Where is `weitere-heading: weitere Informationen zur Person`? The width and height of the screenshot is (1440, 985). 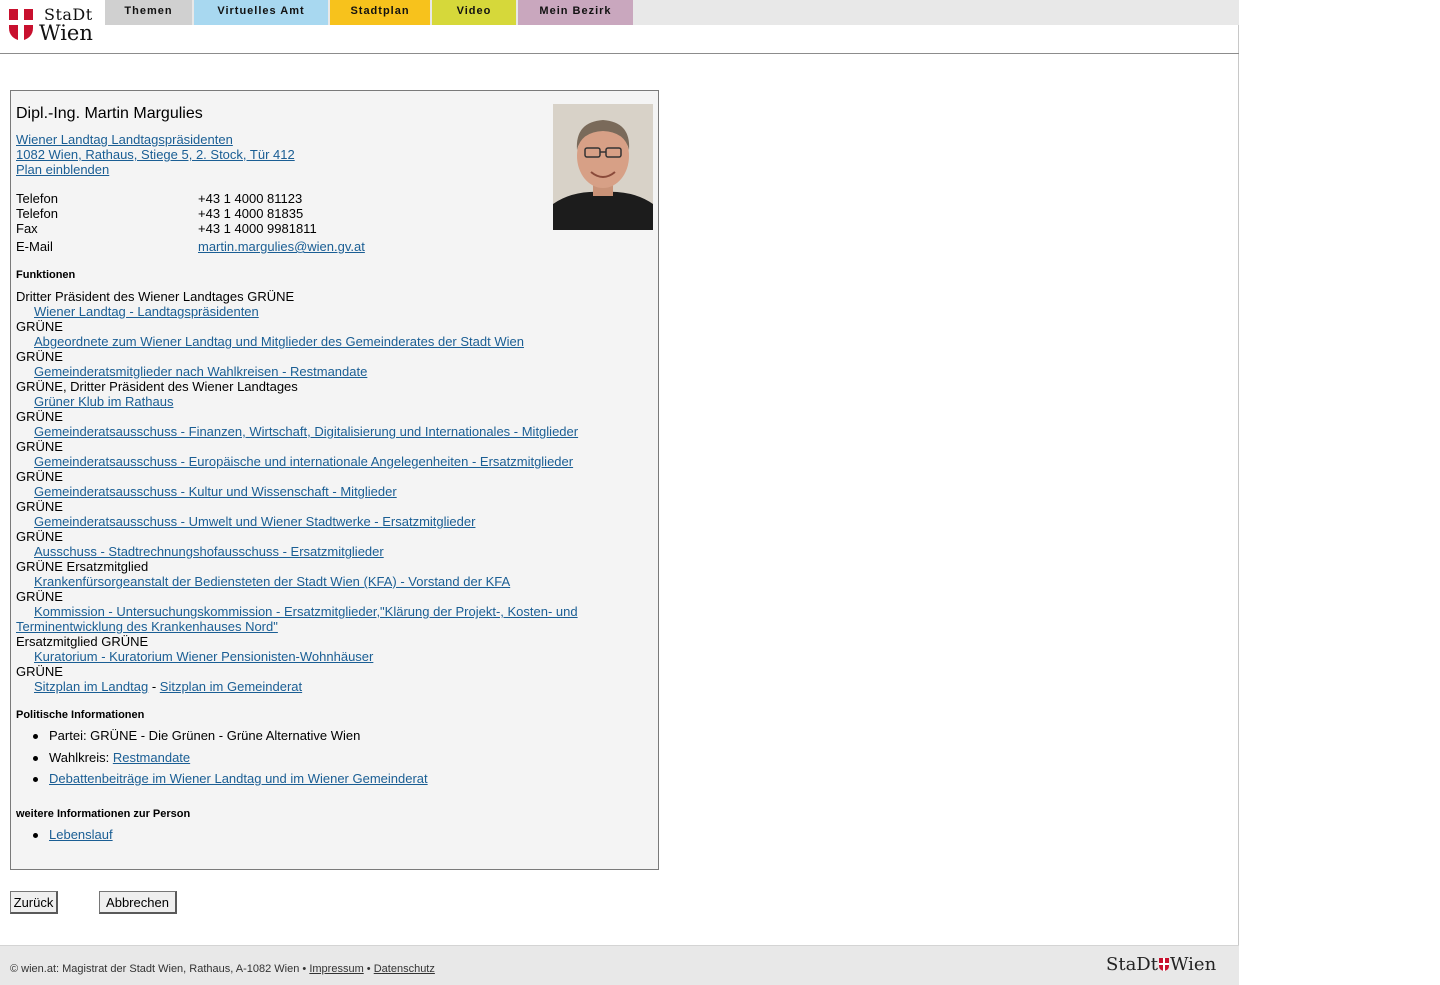 weitere-heading: weitere Informationen zur Person is located at coordinates (103, 814).